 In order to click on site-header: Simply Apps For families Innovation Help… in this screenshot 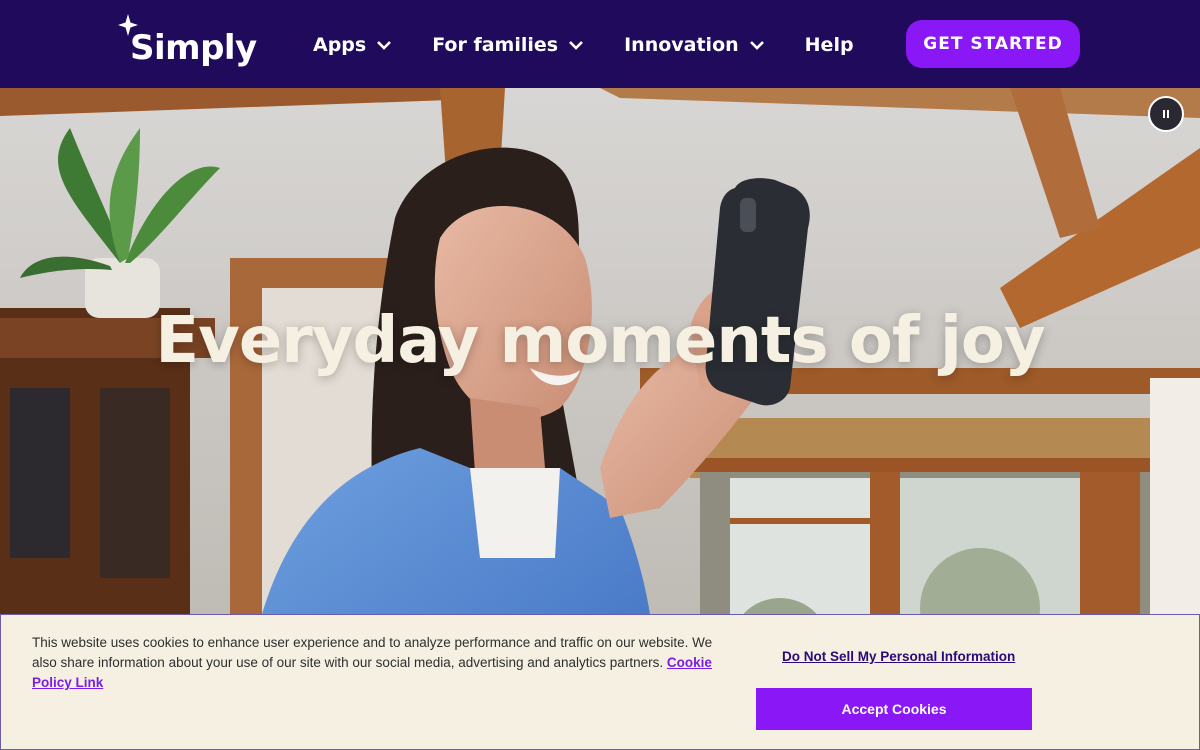, I will do `click(600, 44)`.